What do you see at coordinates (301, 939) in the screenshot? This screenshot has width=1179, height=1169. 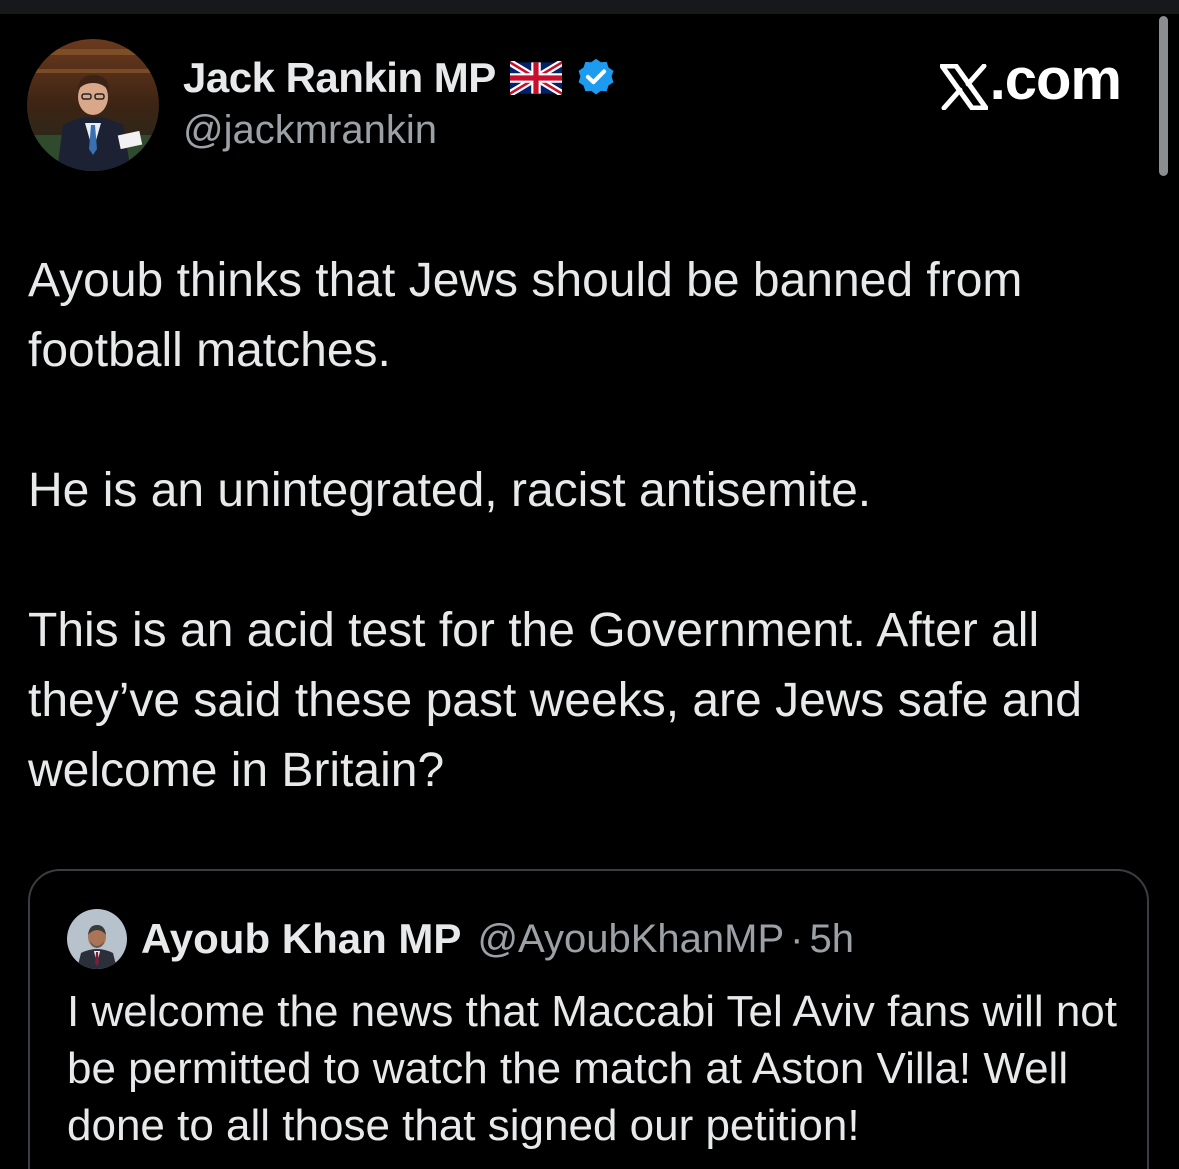 I see `quoted-author-name: Ayoub Khan MP` at bounding box center [301, 939].